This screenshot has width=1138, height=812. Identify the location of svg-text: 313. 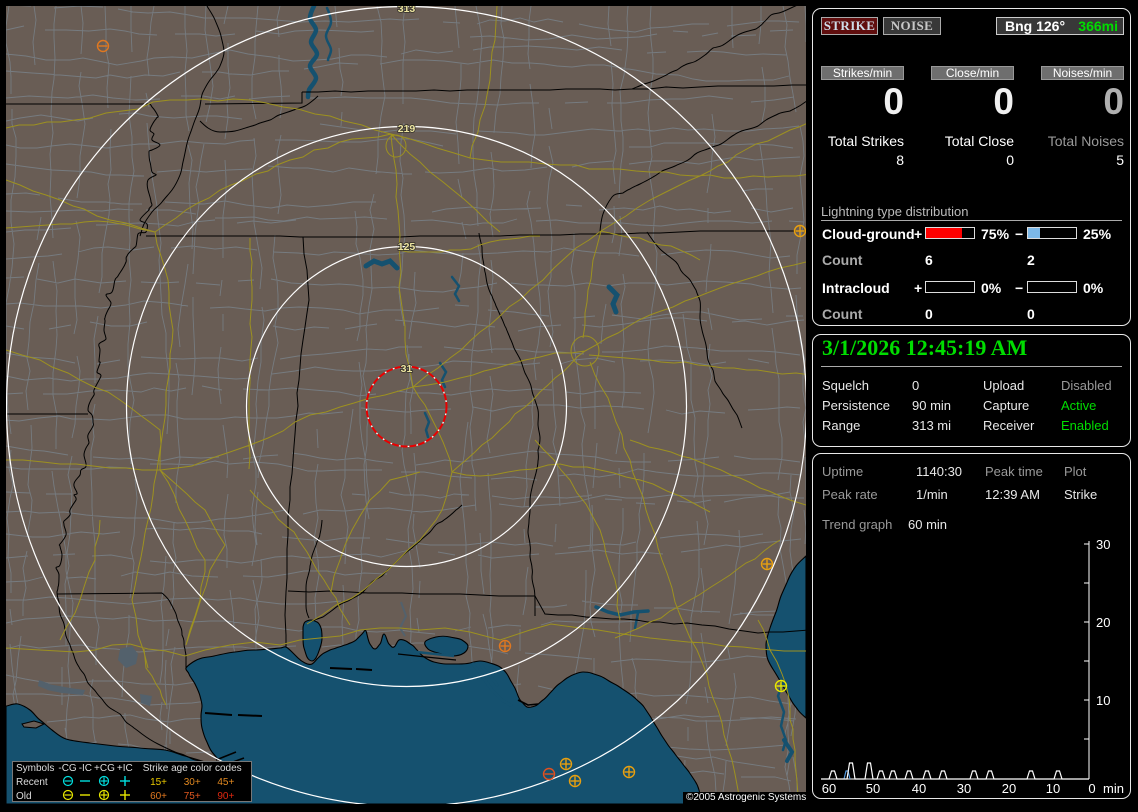
(407, 10).